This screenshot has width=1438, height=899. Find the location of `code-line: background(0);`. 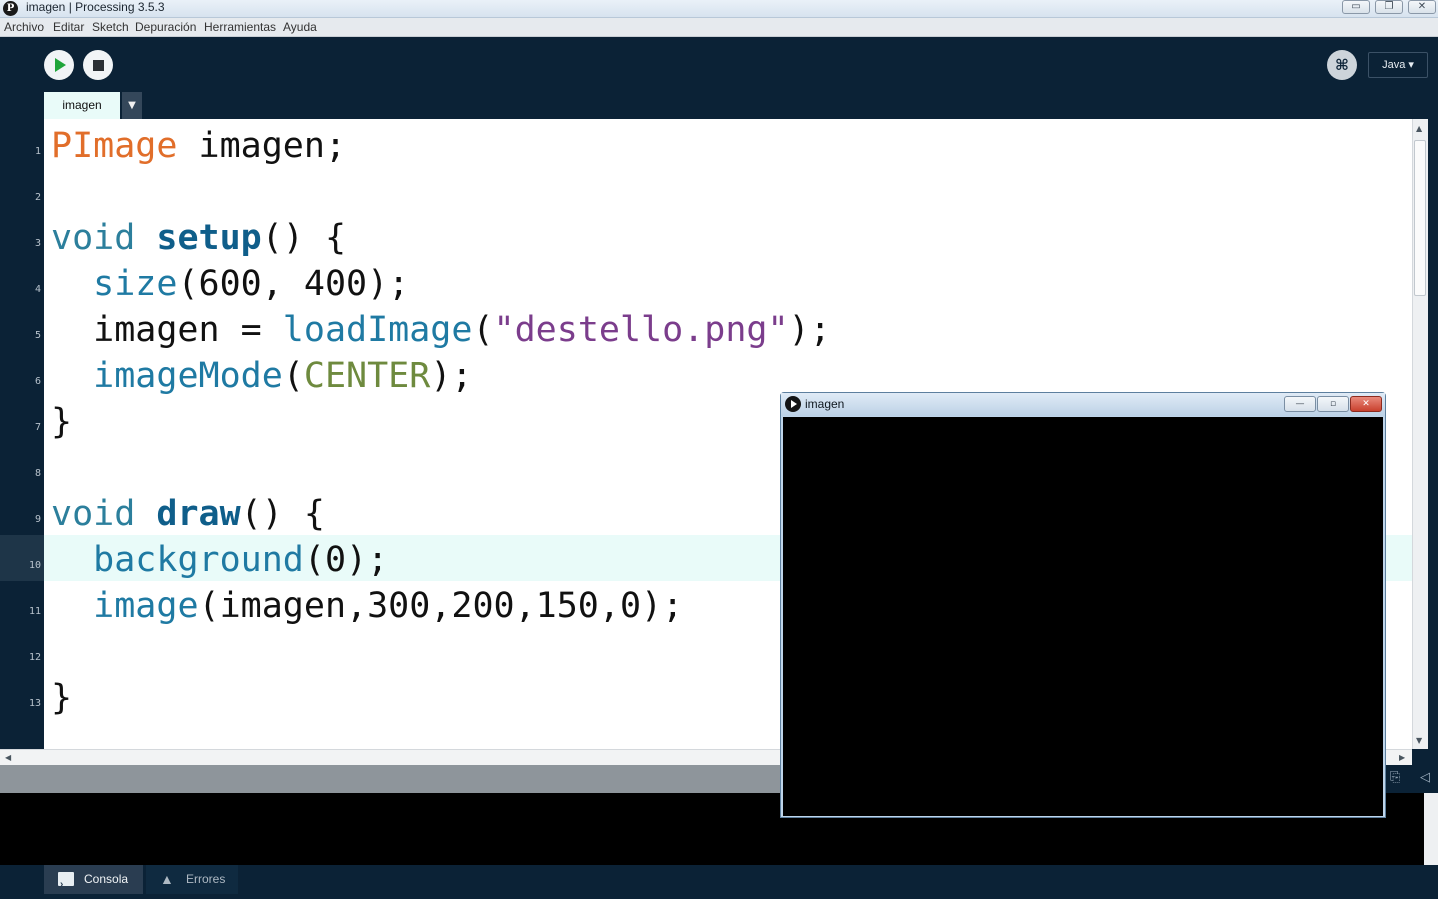

code-line: background(0); is located at coordinates (219, 560).